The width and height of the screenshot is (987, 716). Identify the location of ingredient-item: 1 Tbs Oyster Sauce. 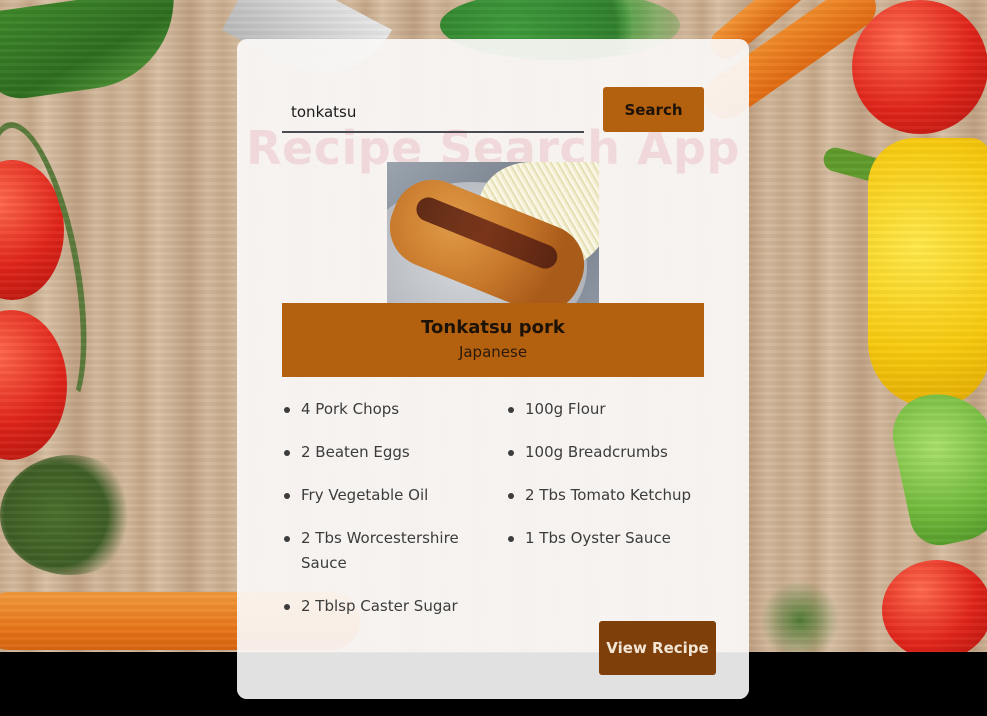
(609, 551).